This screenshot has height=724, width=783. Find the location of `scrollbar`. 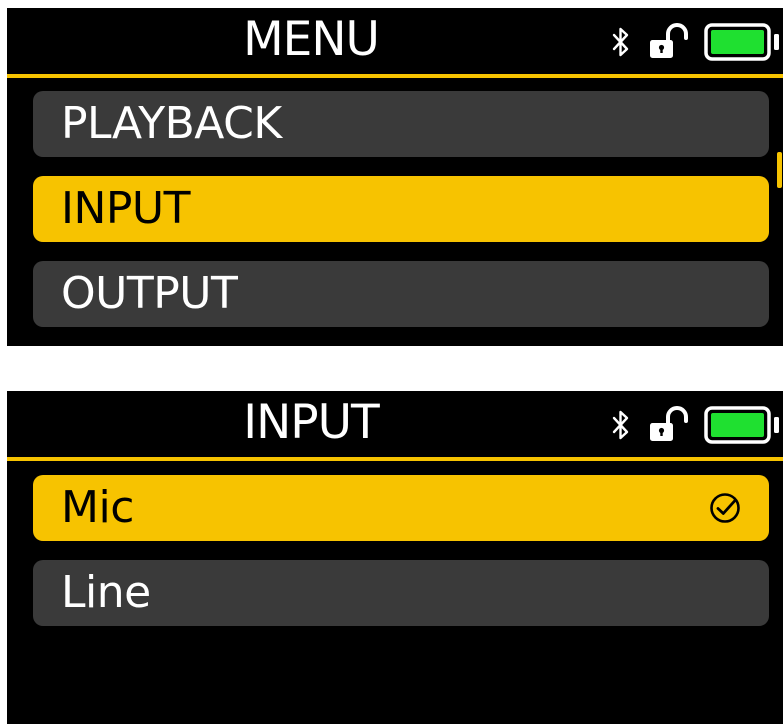

scrollbar is located at coordinates (779, 170).